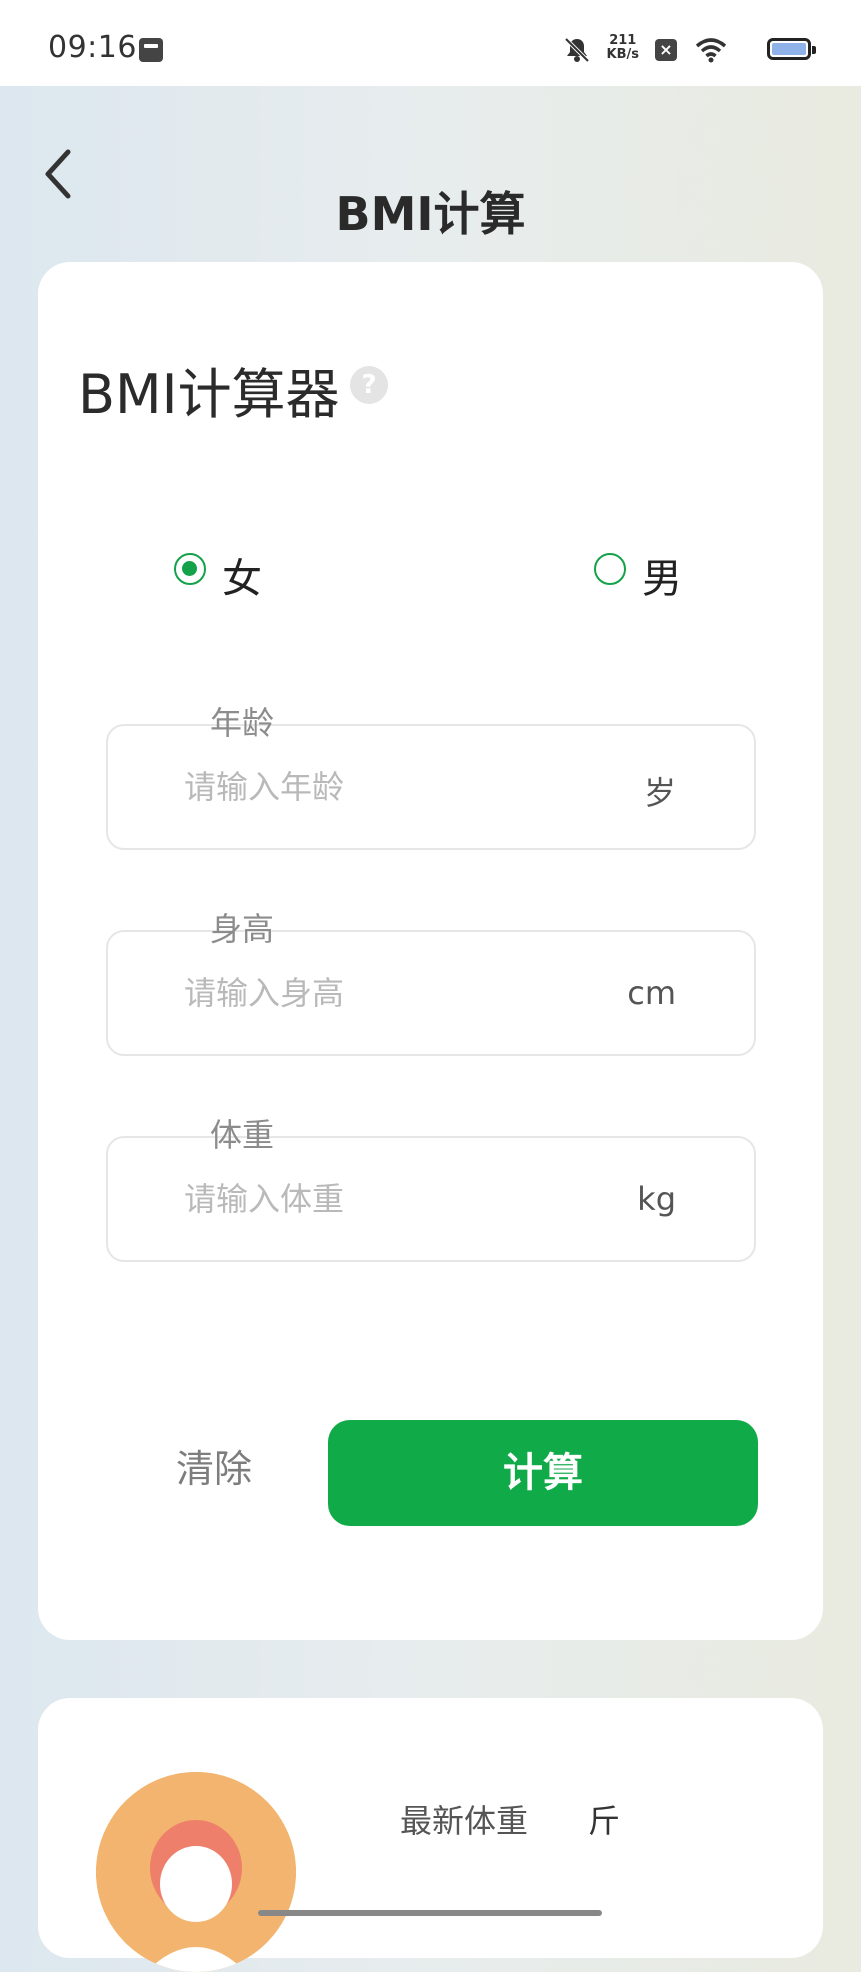  I want to click on weight-summary-card: 最新体重 斤, so click(430, 1835).